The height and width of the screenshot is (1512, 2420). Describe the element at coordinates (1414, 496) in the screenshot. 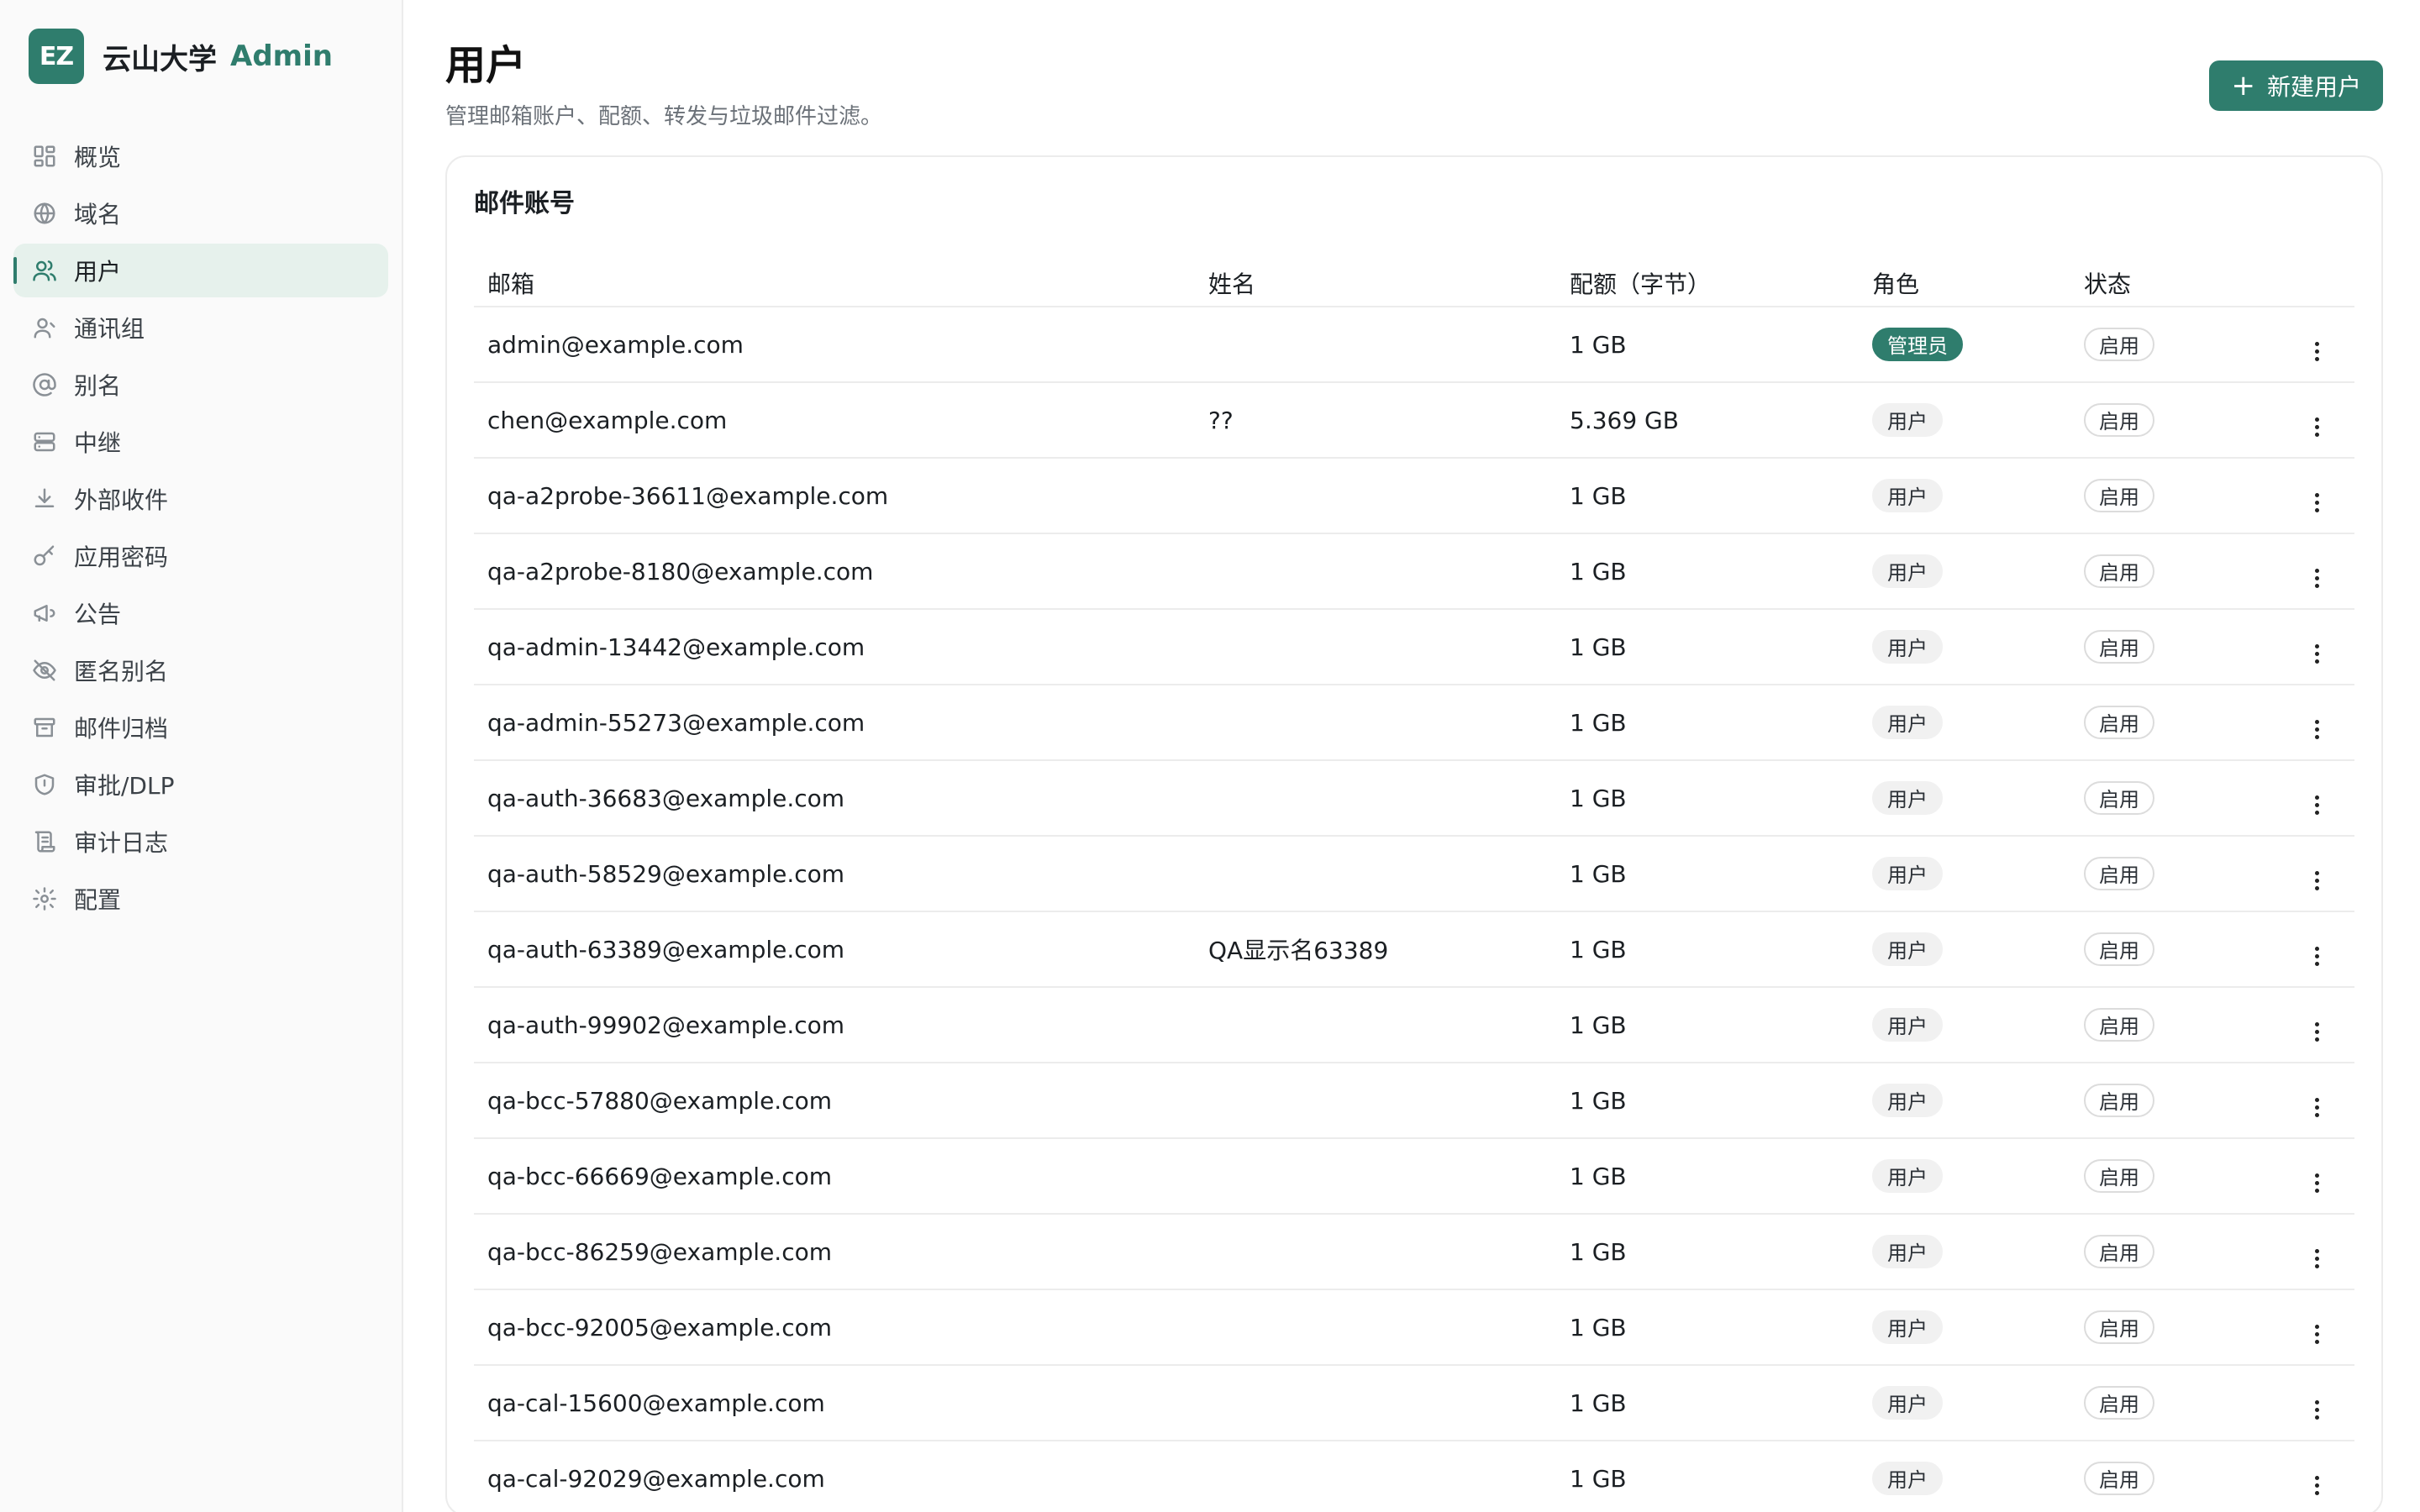

I see `table-row: qa-a2probe-36611@example.com 1 GB 用户 启用` at that location.